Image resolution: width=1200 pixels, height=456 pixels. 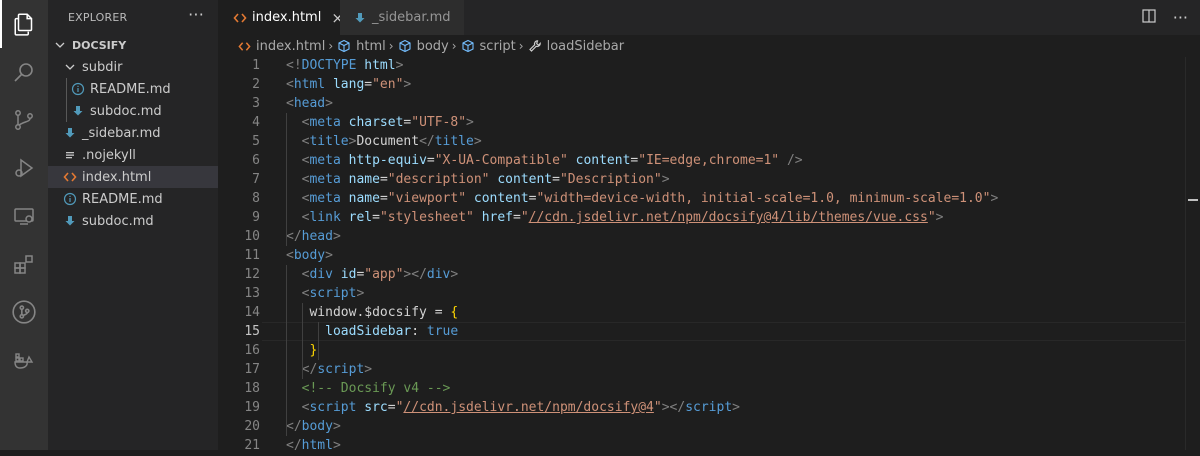 What do you see at coordinates (709, 141) in the screenshot?
I see `code-line: 5 <title>Document</title>` at bounding box center [709, 141].